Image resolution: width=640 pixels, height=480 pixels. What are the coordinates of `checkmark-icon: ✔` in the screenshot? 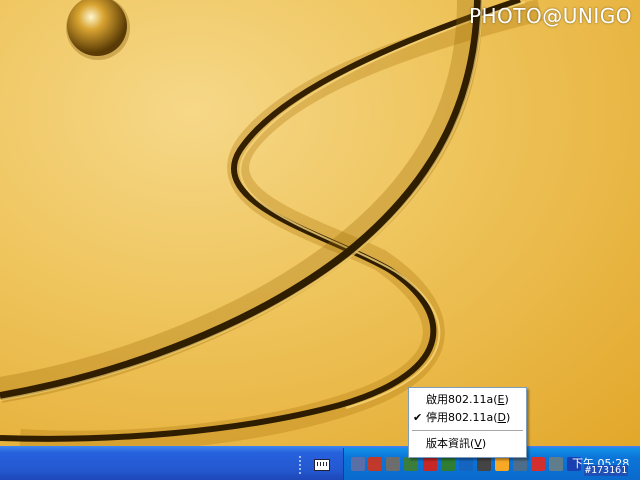 It's located at (418, 417).